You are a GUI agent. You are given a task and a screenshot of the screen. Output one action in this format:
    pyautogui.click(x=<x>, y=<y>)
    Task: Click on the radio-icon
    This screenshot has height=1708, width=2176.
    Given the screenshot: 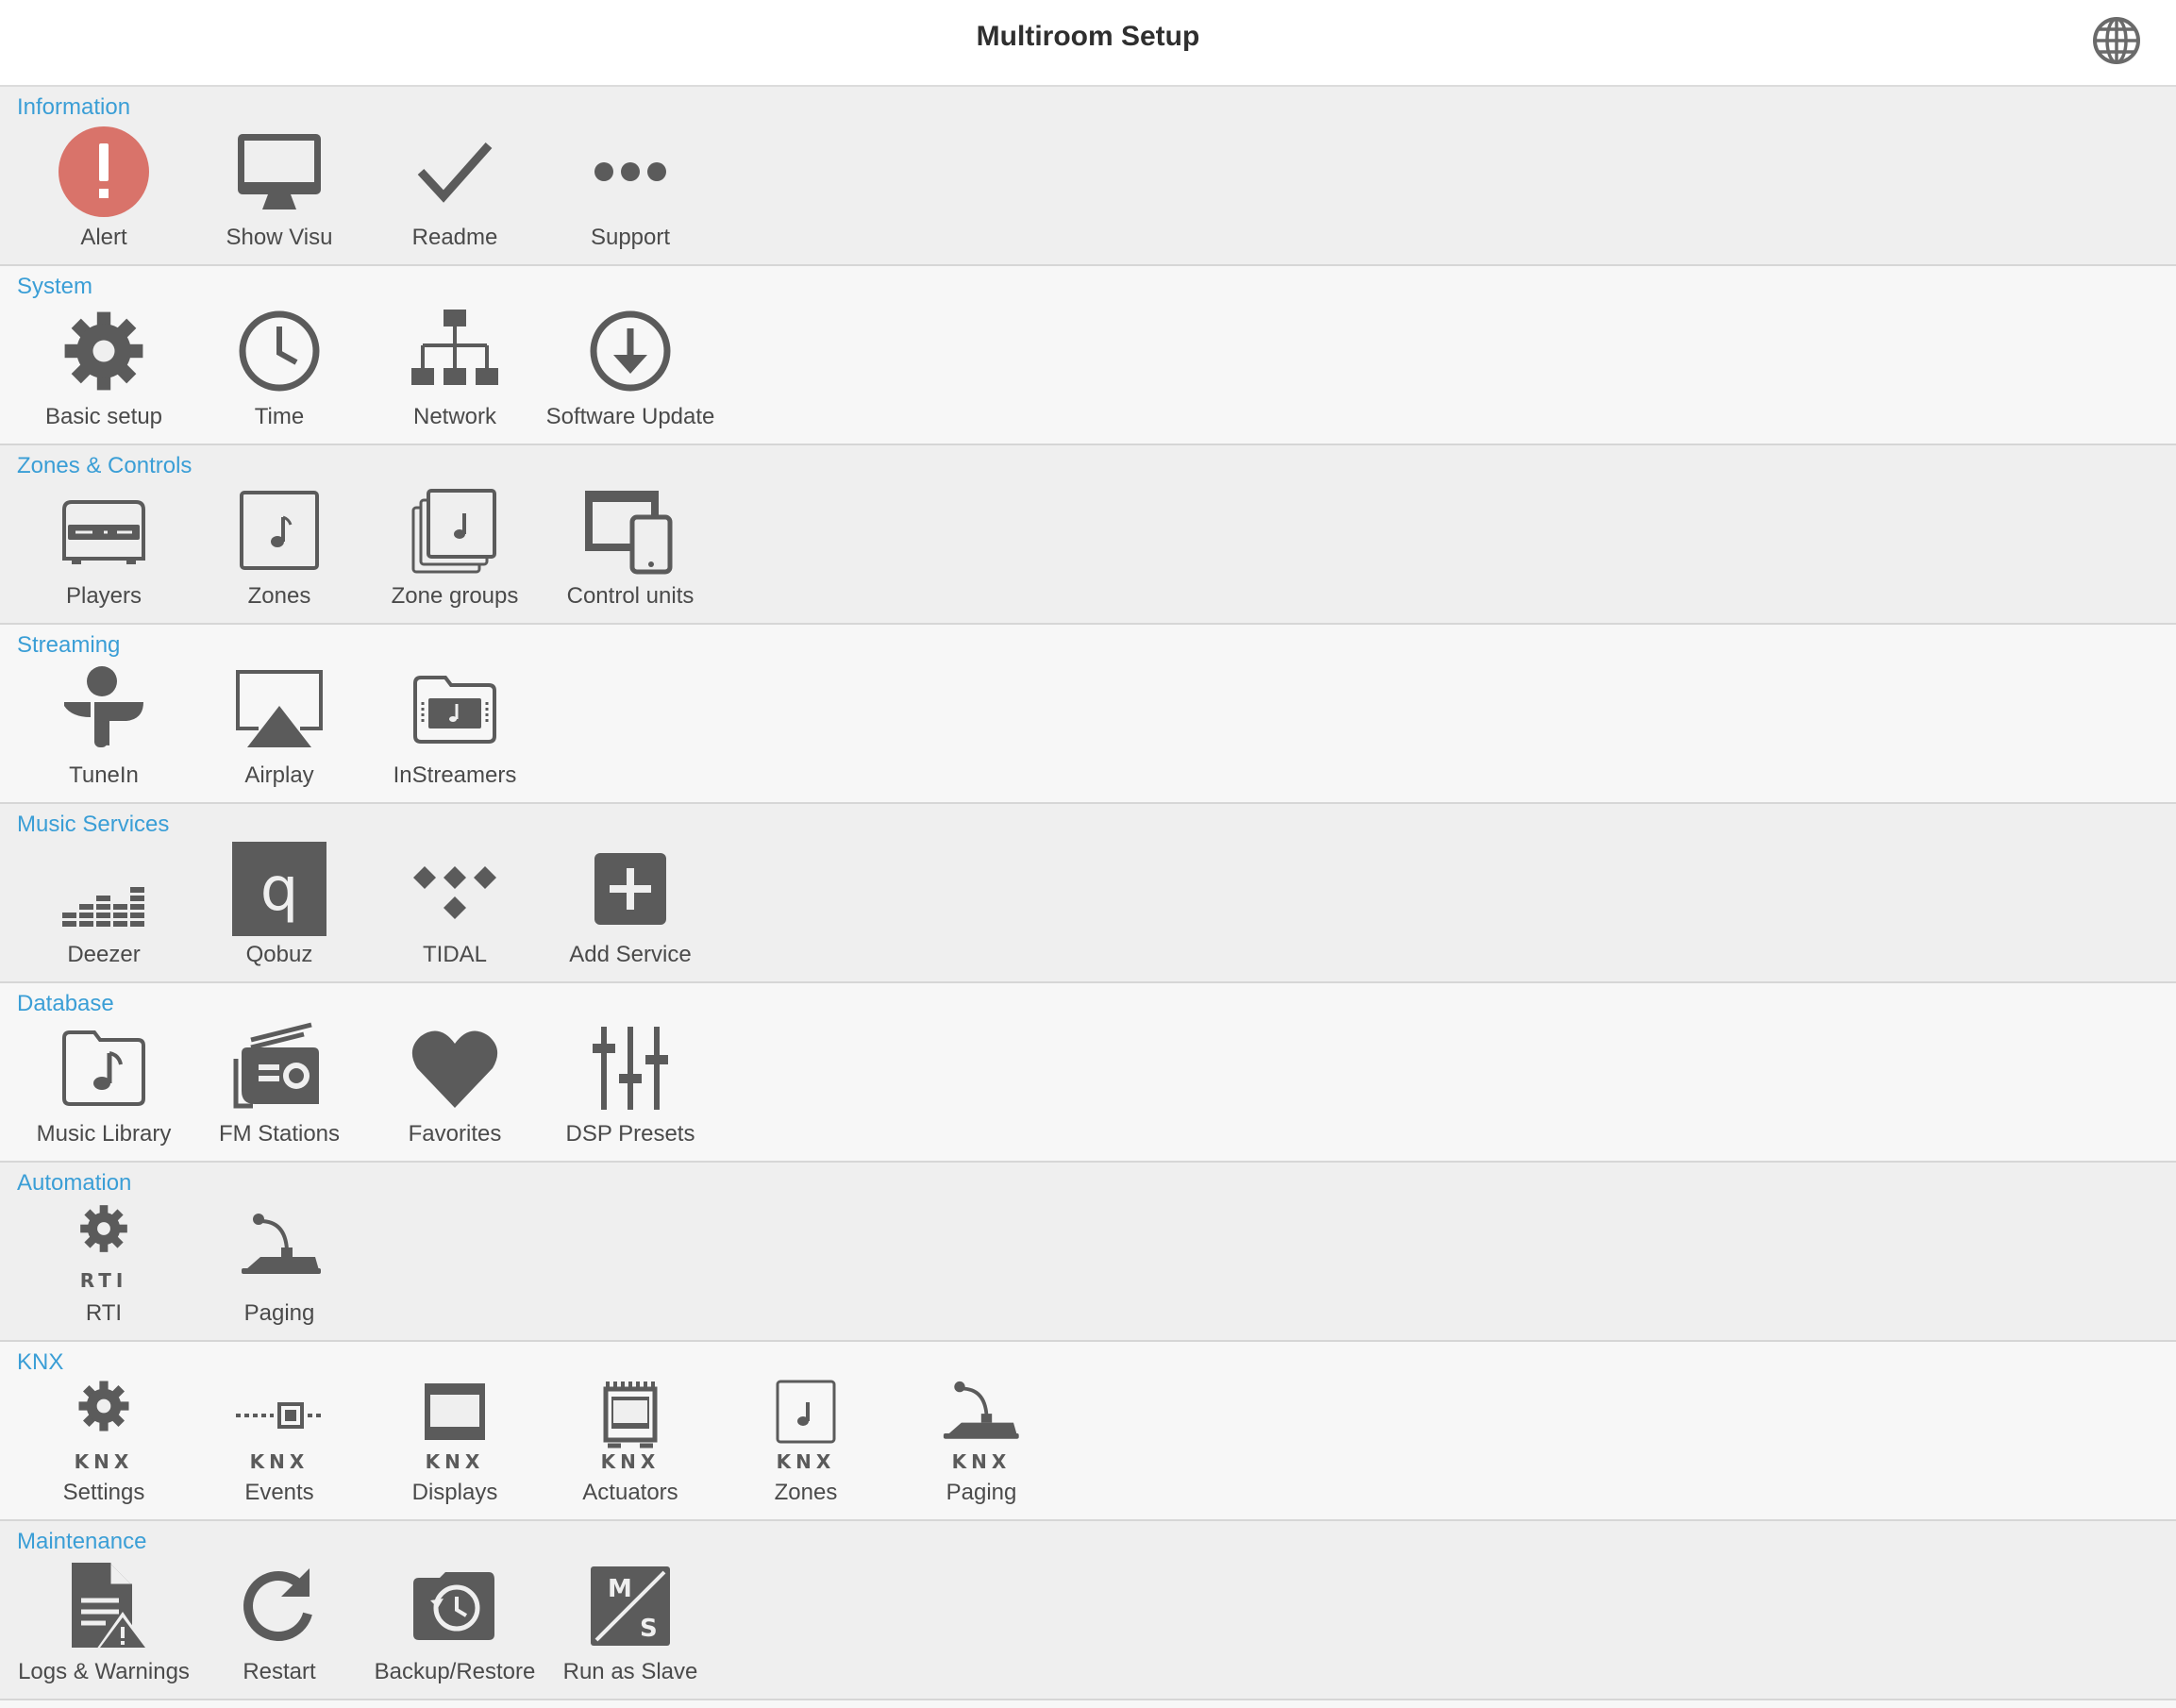 What is the action you would take?
    pyautogui.click(x=279, y=1068)
    